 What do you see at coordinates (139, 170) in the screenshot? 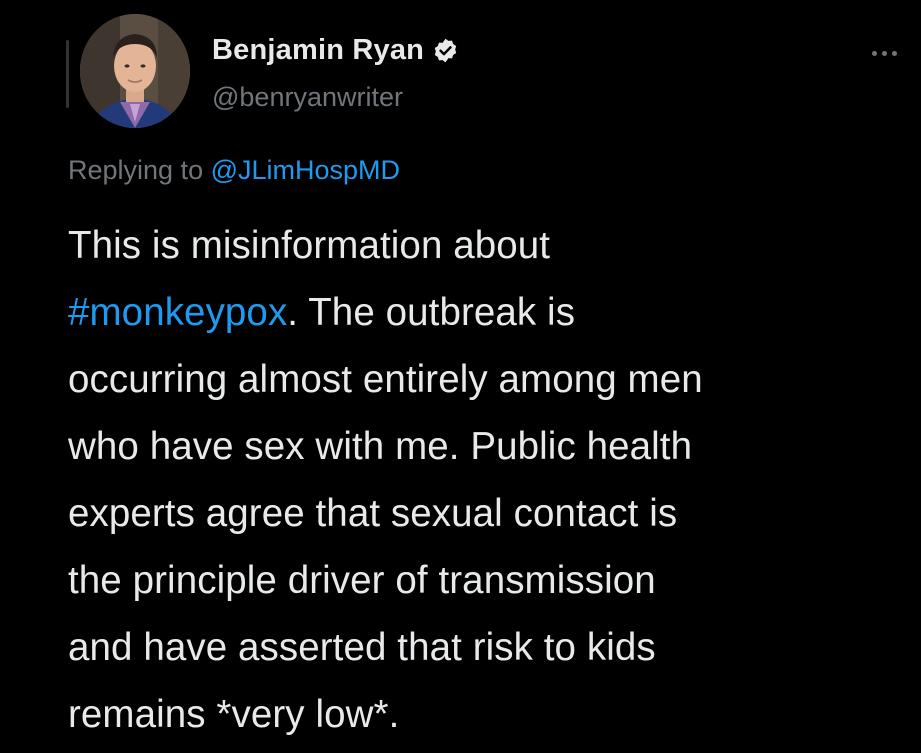
I see `replying-to-label: Replying to` at bounding box center [139, 170].